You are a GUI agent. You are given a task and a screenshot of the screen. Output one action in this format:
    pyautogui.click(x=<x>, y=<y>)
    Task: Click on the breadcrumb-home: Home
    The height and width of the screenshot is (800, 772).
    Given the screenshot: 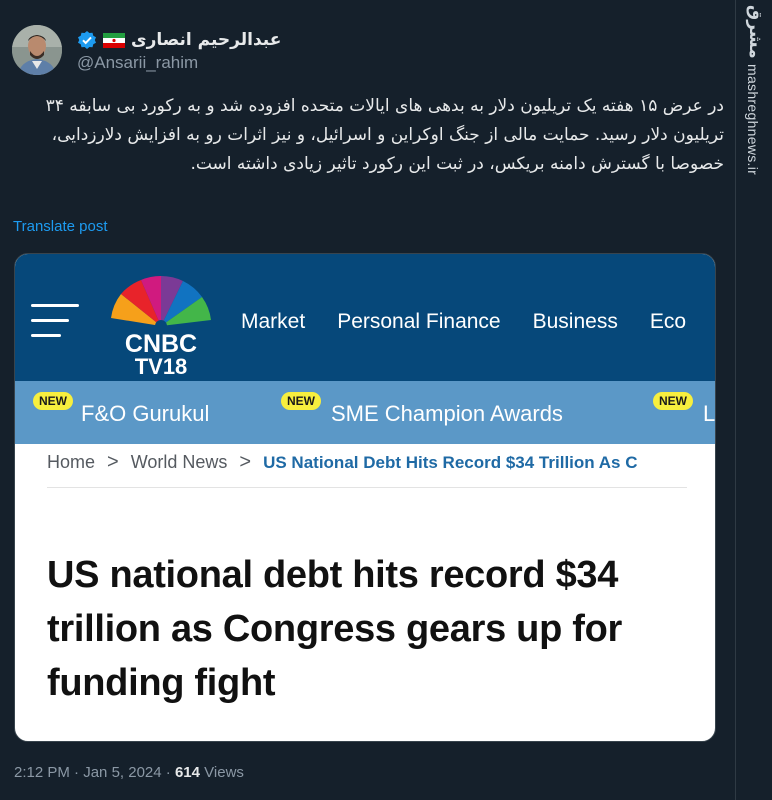 What is the action you would take?
    pyautogui.click(x=71, y=462)
    